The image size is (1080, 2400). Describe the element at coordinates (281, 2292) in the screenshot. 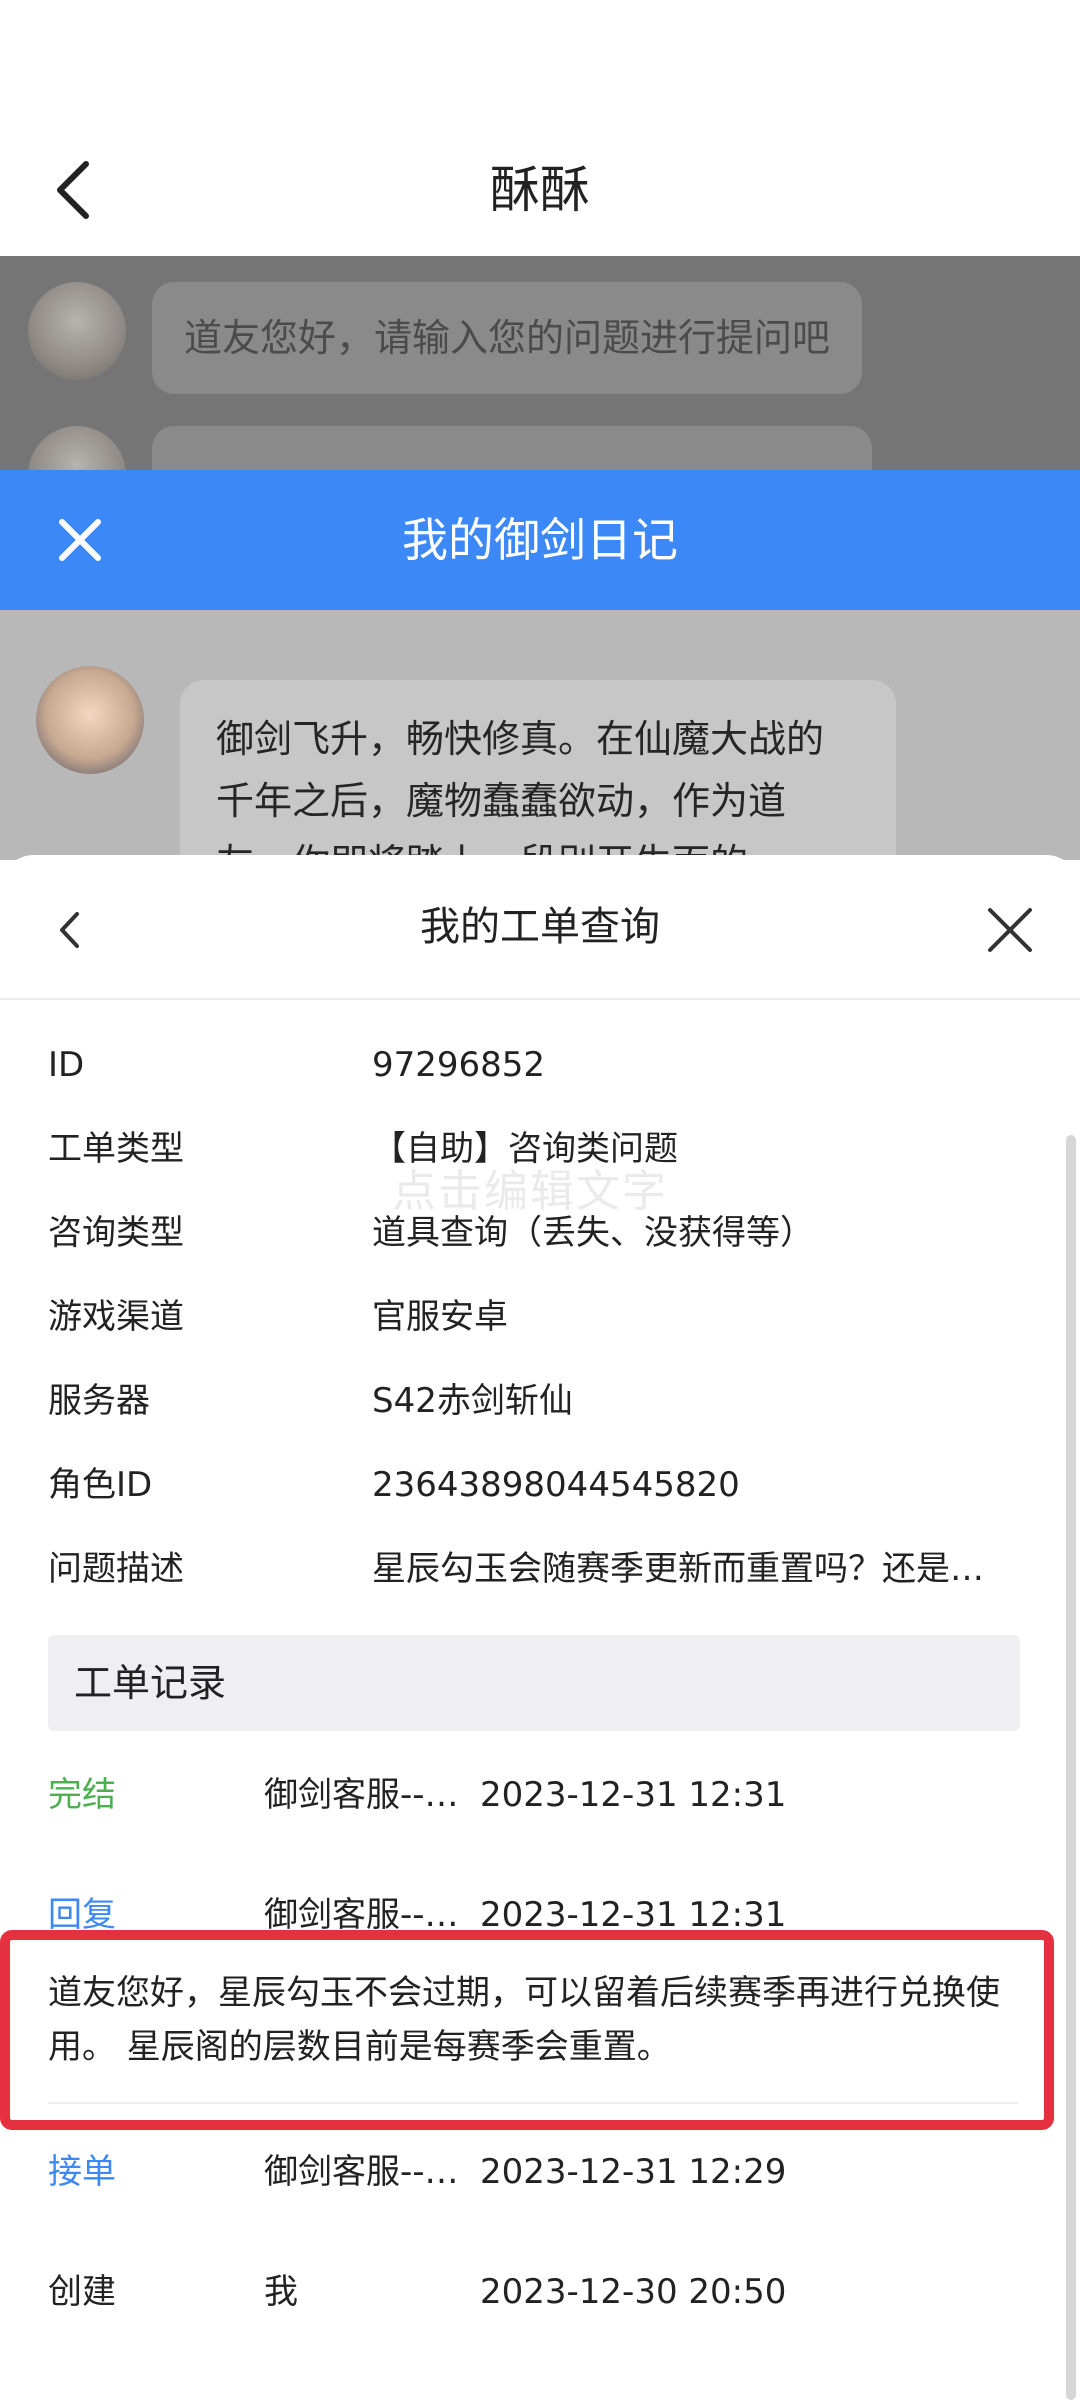

I see `record-actor: 我` at that location.